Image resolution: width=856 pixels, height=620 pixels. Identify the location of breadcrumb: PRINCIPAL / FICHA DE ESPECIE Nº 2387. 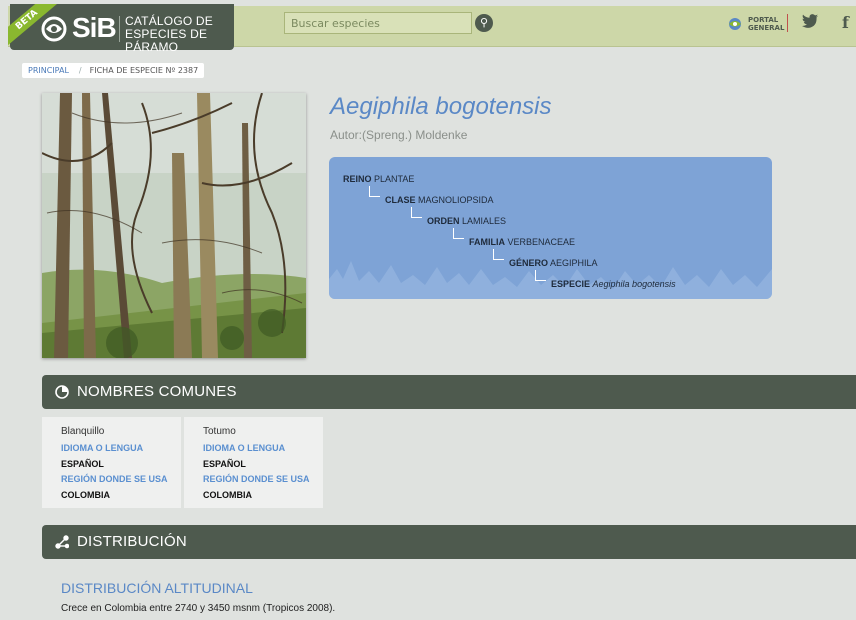
(113, 70).